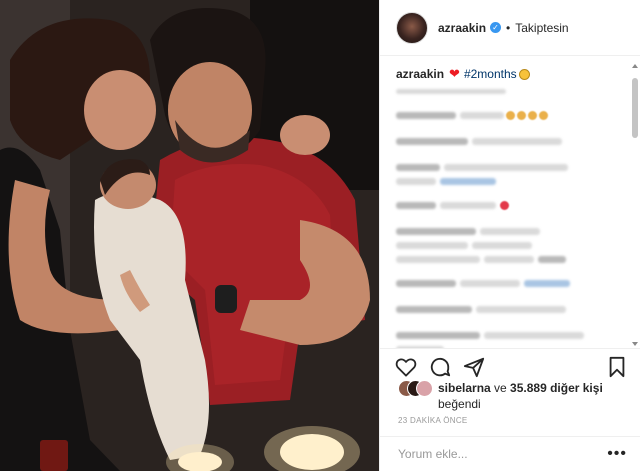 The width and height of the screenshot is (640, 471). What do you see at coordinates (406, 367) in the screenshot?
I see `heart-outline-icon` at bounding box center [406, 367].